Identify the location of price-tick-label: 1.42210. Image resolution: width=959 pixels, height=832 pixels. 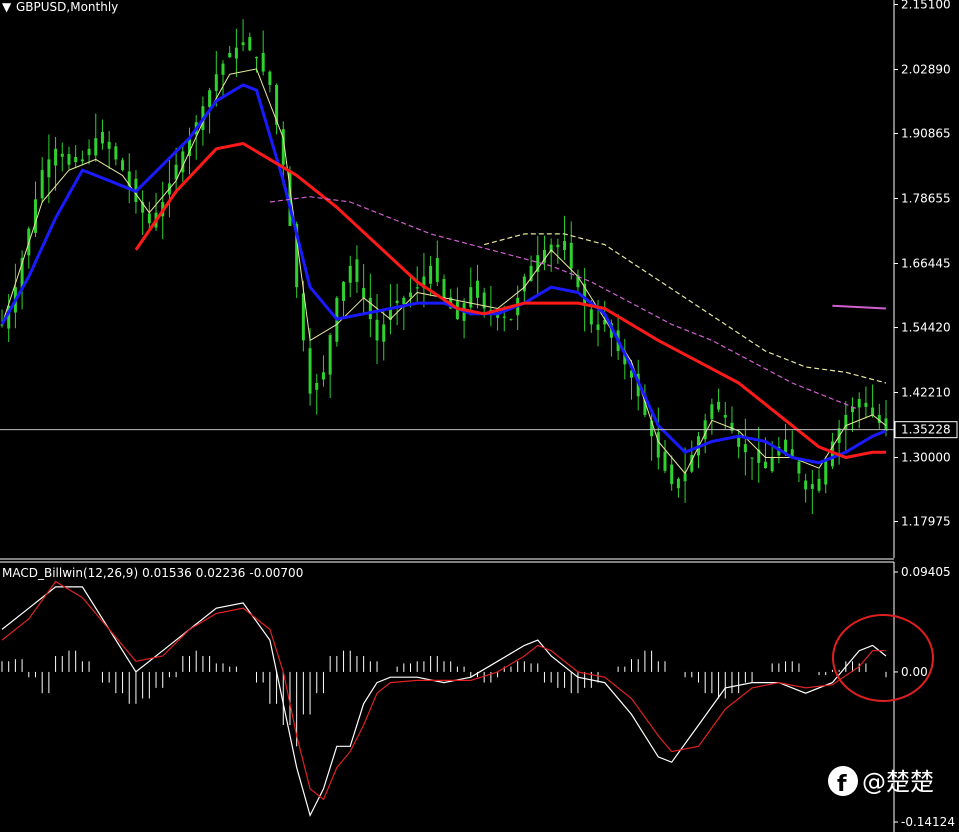
(926, 393).